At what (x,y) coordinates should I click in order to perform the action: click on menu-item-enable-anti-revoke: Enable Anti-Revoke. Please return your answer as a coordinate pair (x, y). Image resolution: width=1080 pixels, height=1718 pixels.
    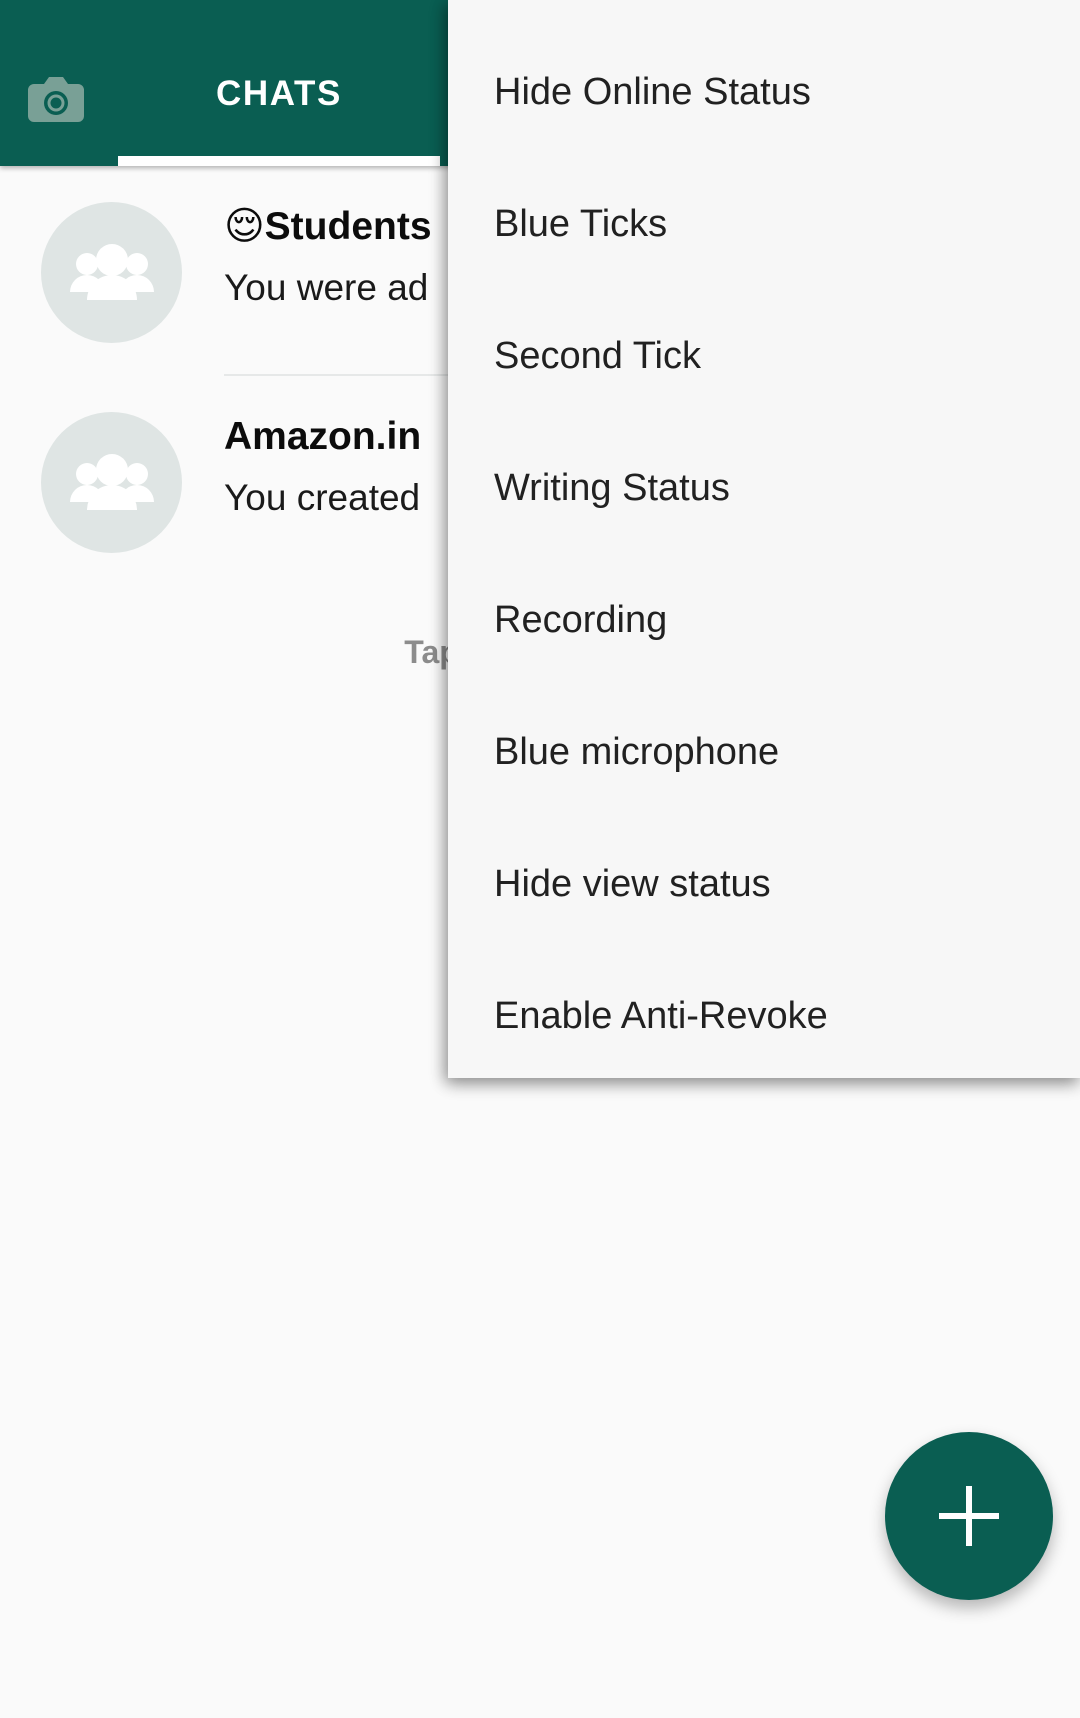
    Looking at the image, I should click on (764, 1016).